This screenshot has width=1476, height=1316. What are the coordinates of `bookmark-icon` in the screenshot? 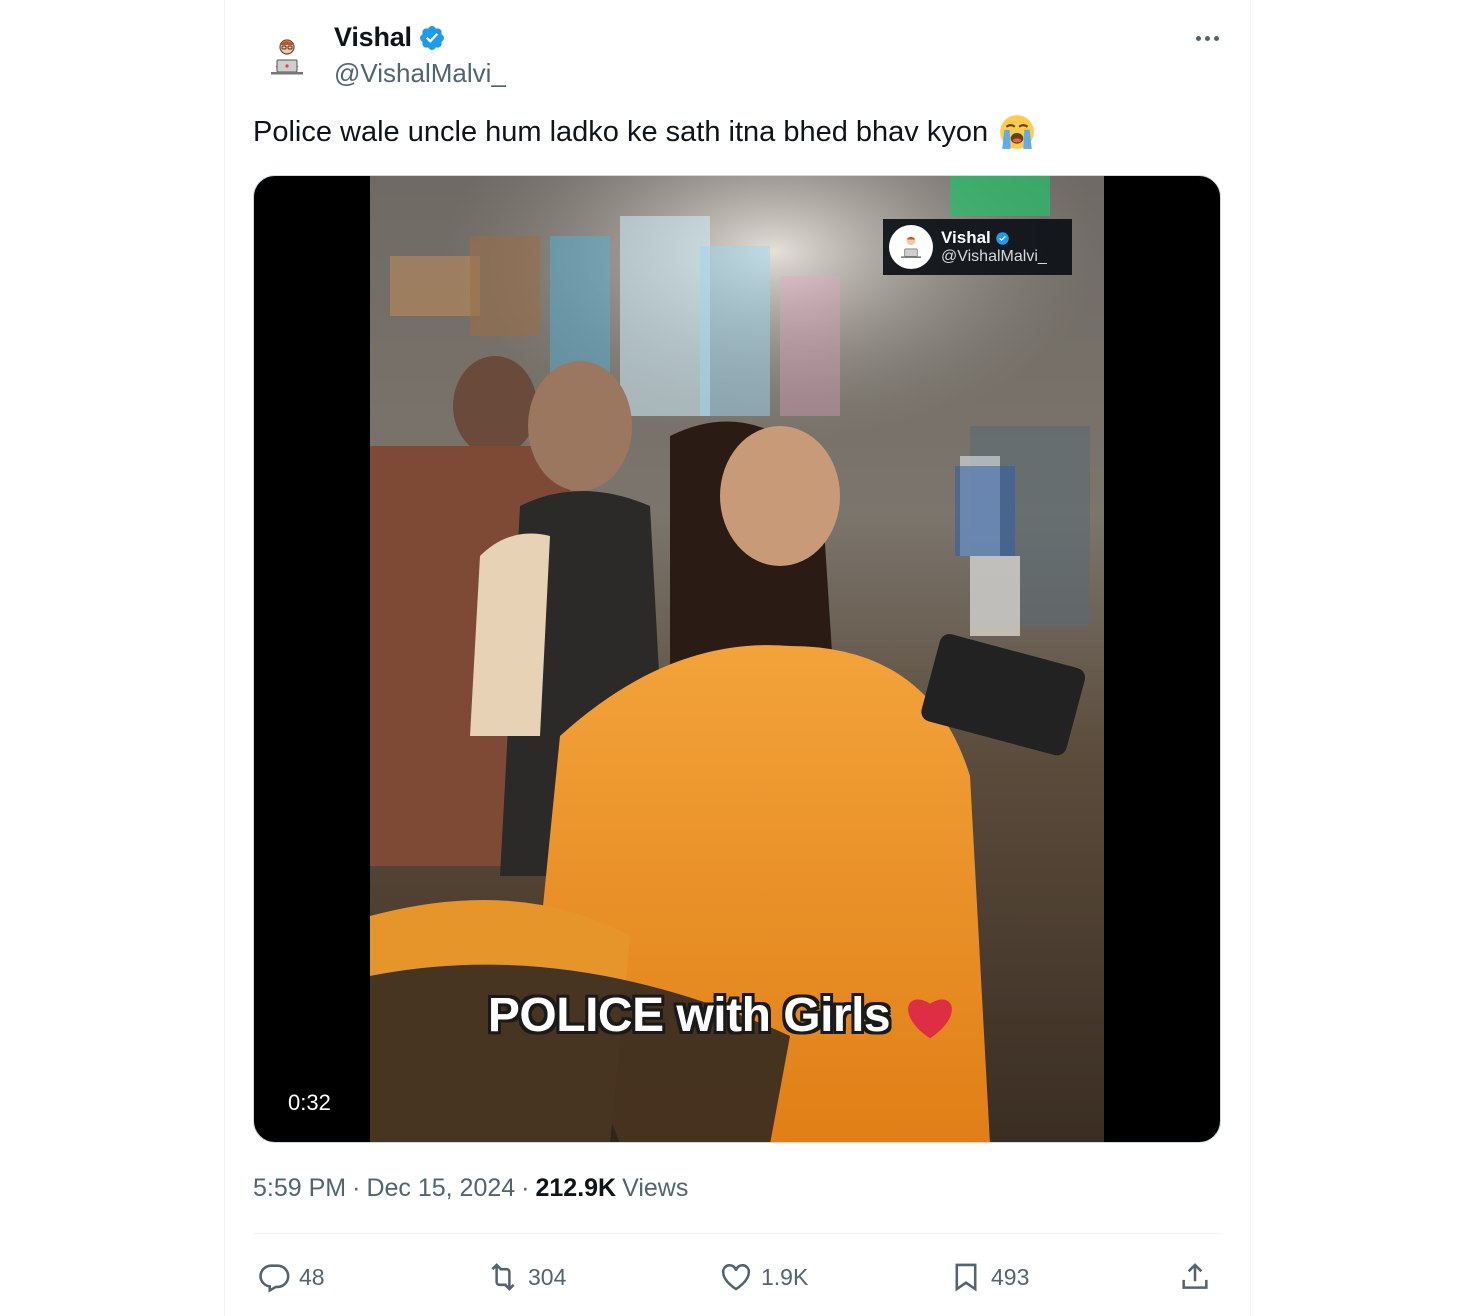 It's located at (966, 1277).